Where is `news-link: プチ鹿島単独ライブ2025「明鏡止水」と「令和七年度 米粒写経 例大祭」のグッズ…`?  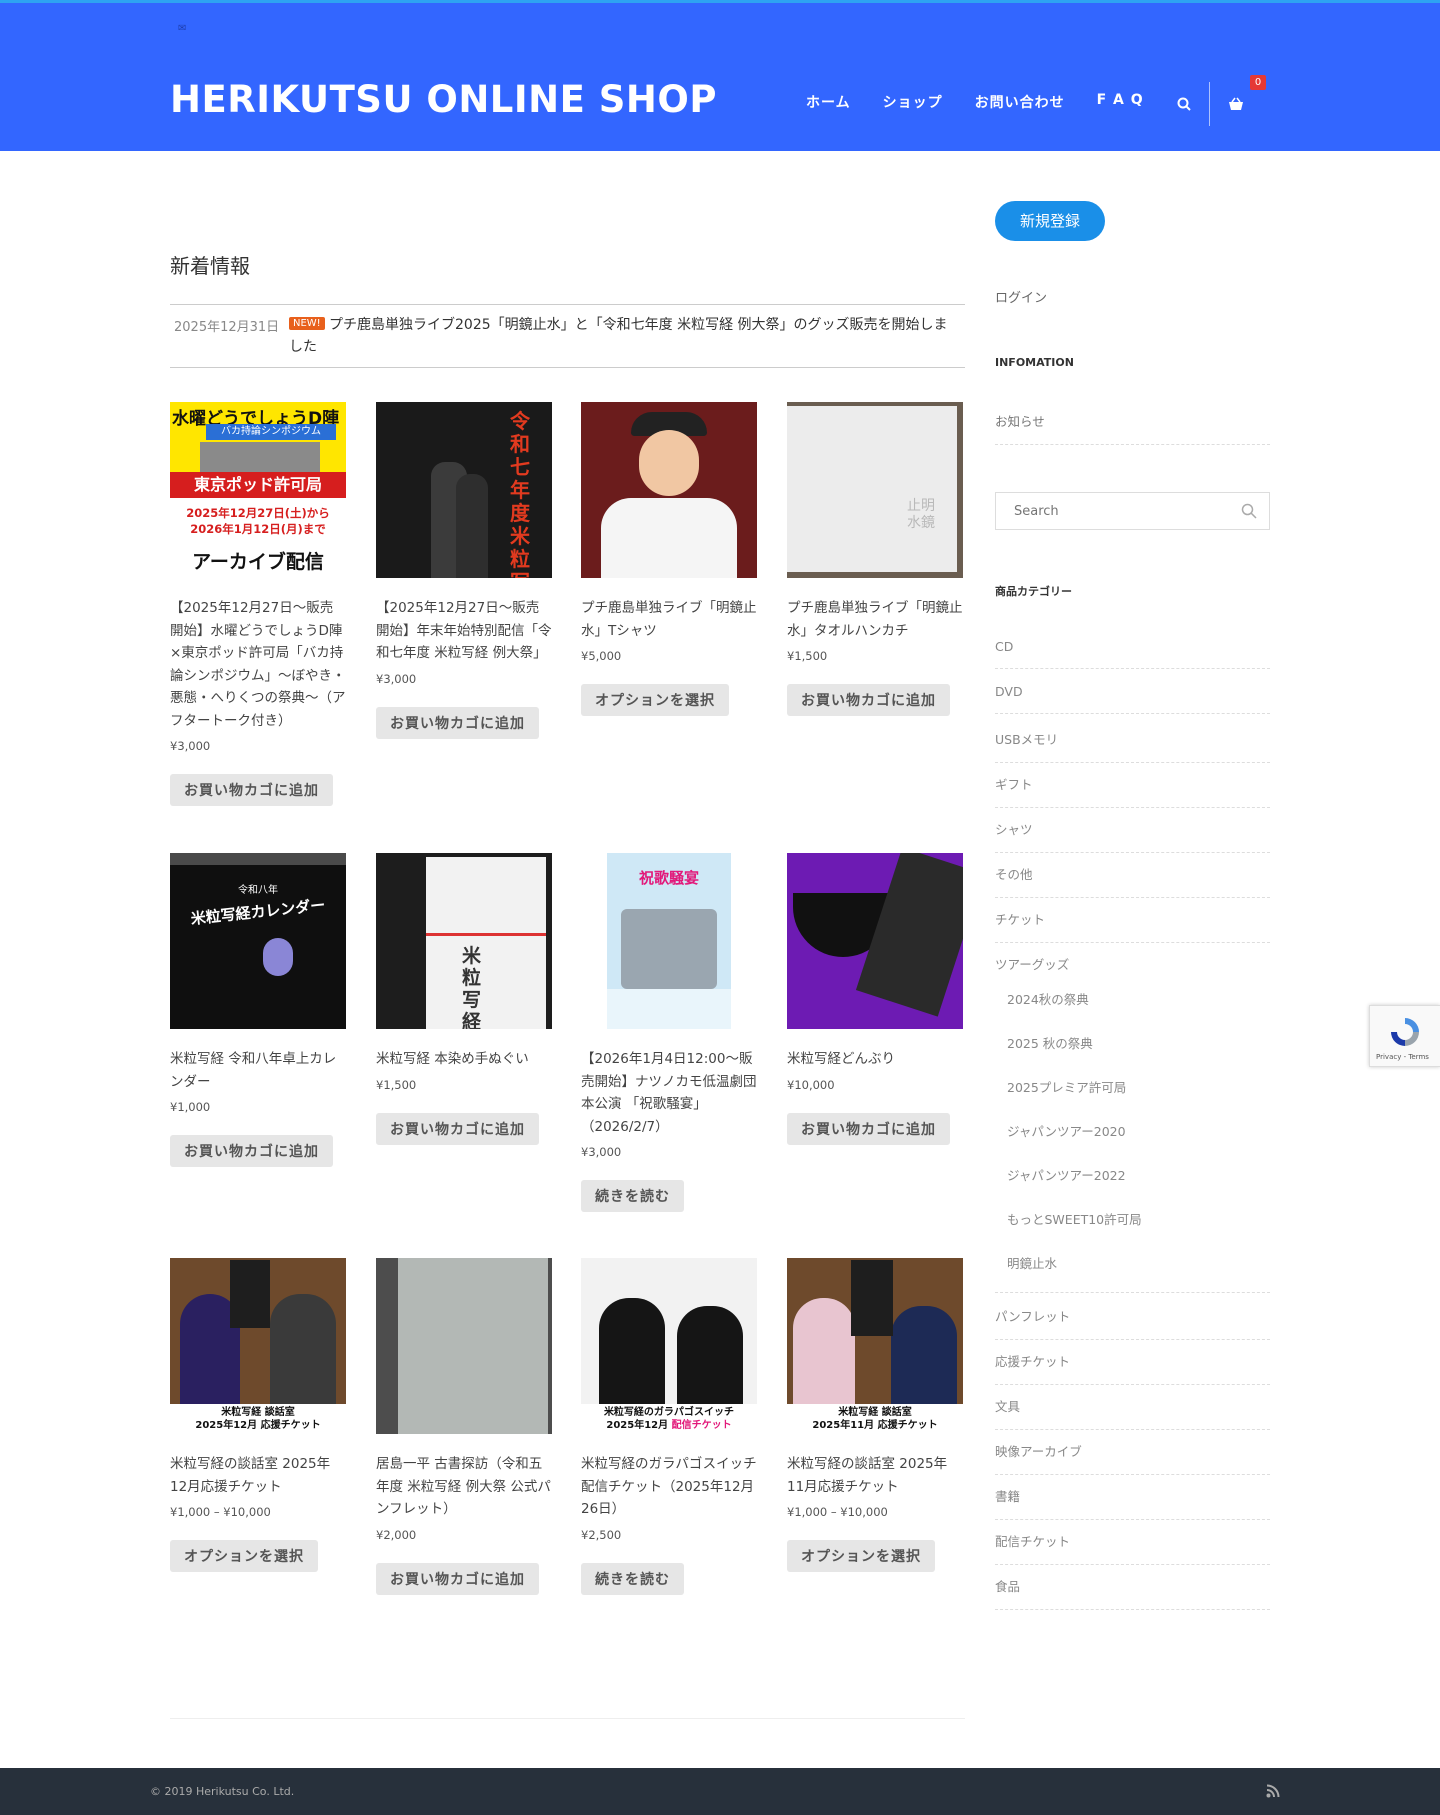
news-link: プチ鹿島単独ライブ2025「明鏡止水」と「令和七年度 米粒写経 例大祭」のグッズ… is located at coordinates (624, 336).